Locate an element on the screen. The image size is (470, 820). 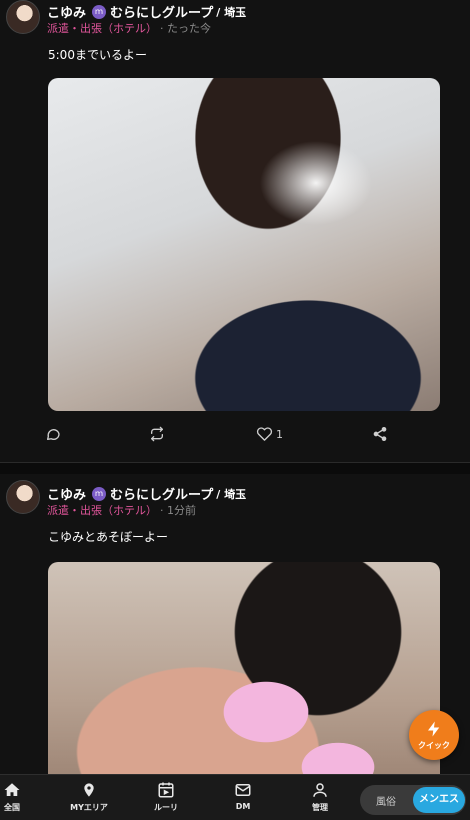
repost-button is located at coordinates (157, 434).